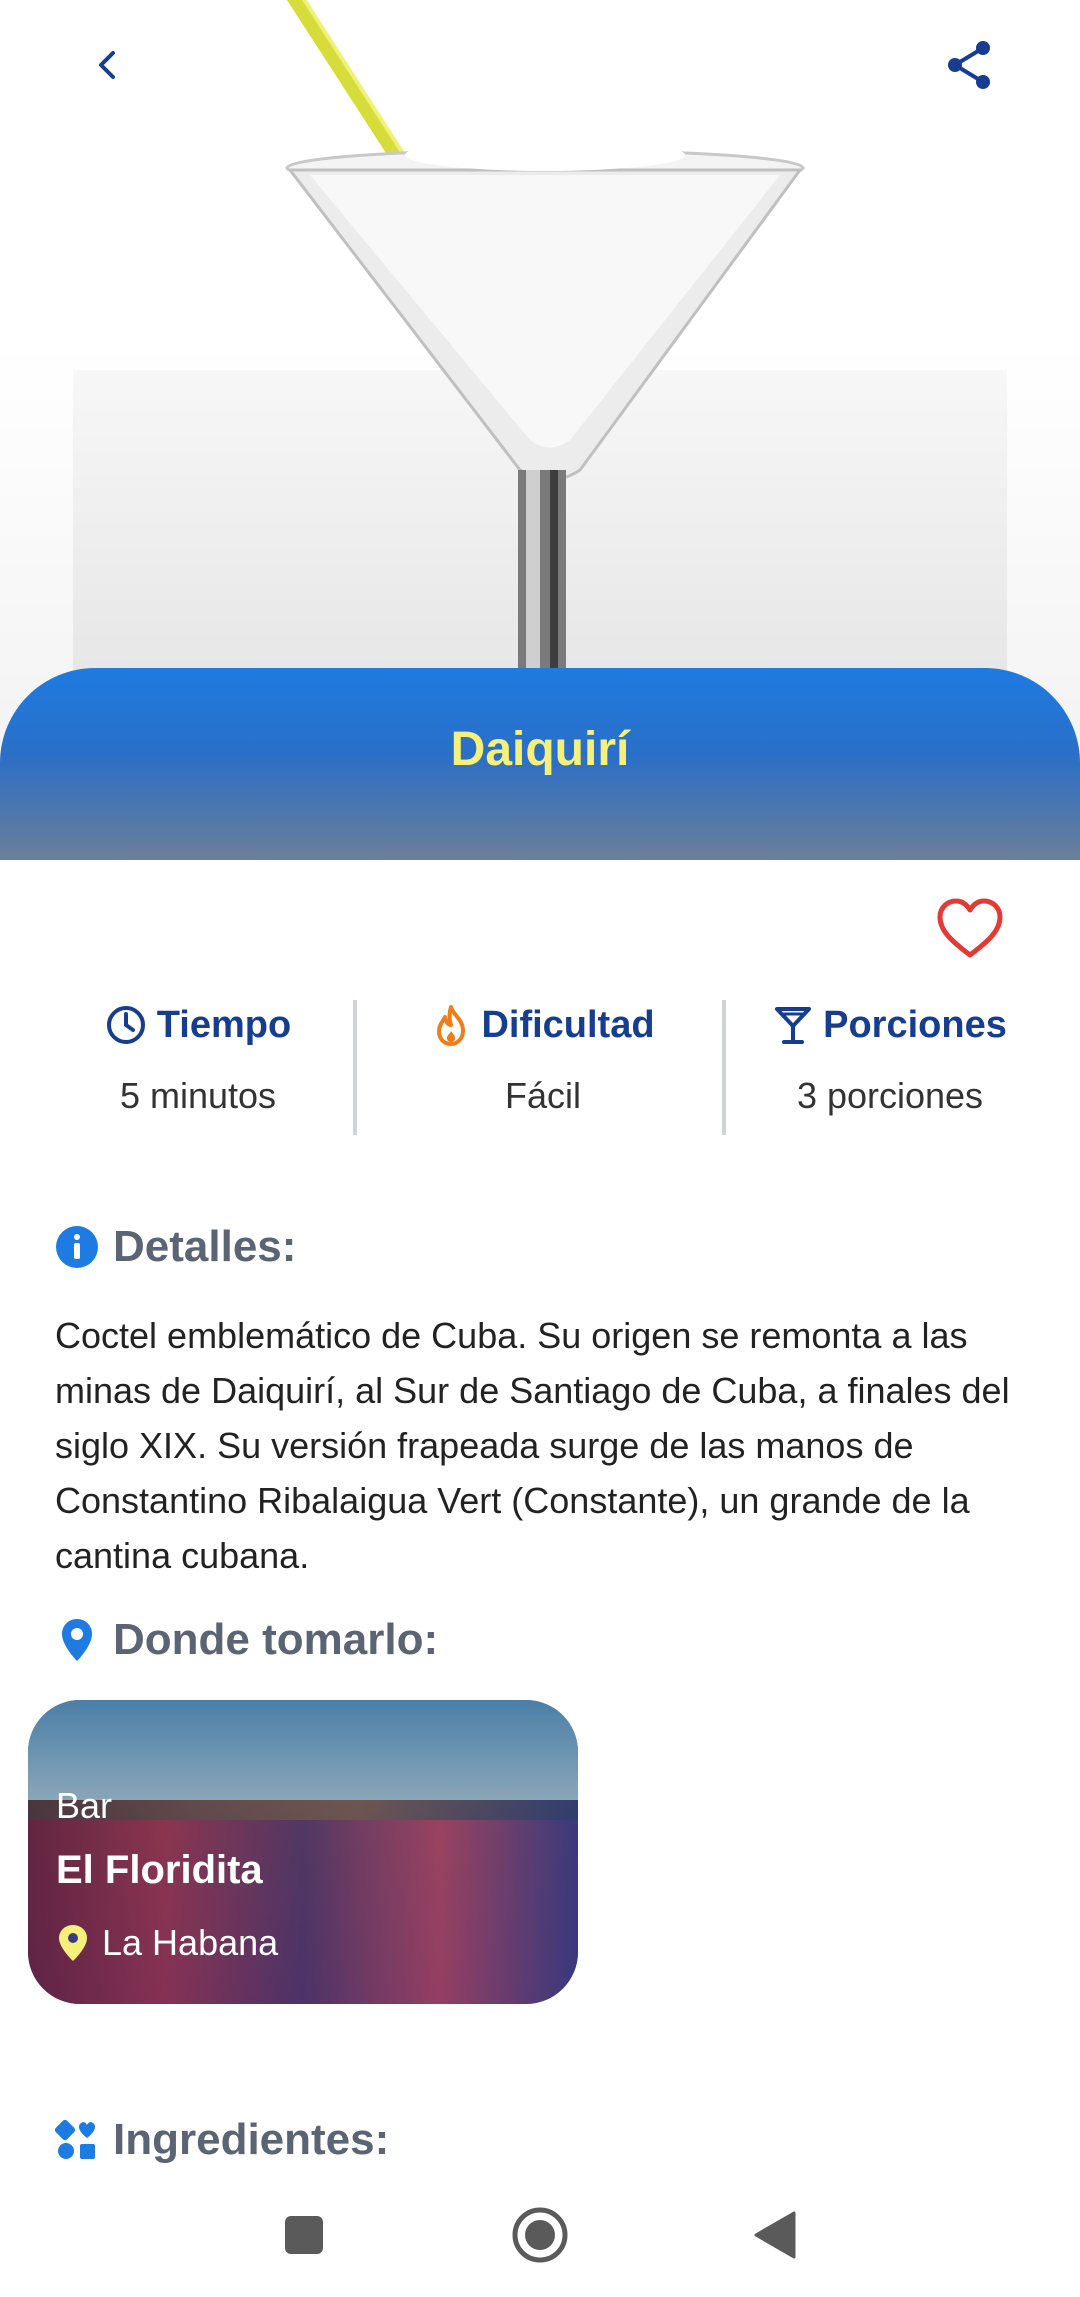 The height and width of the screenshot is (2297, 1080). Describe the element at coordinates (890, 1095) in the screenshot. I see `stat-servings-value: 3 porciones` at that location.